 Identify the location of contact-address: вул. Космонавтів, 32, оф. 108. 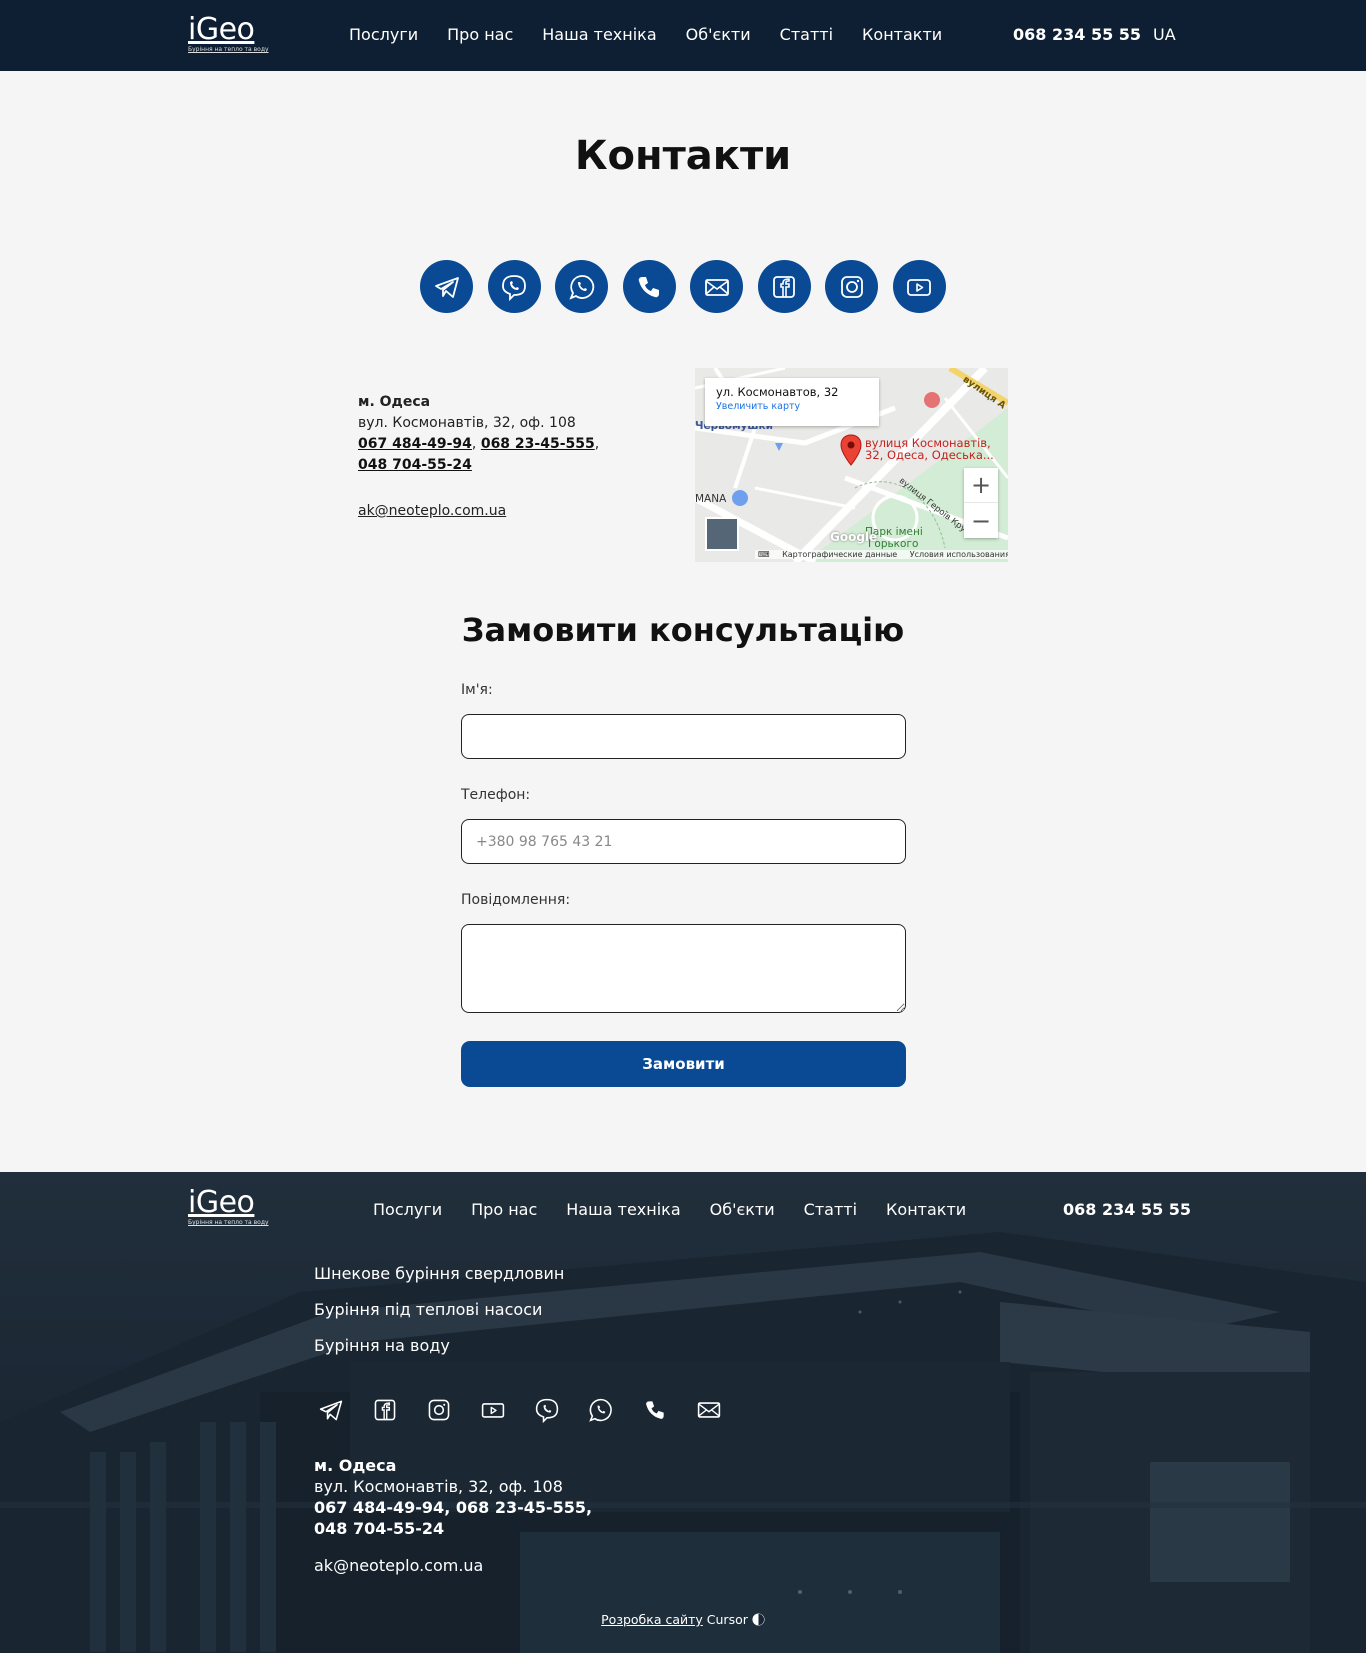
(467, 423).